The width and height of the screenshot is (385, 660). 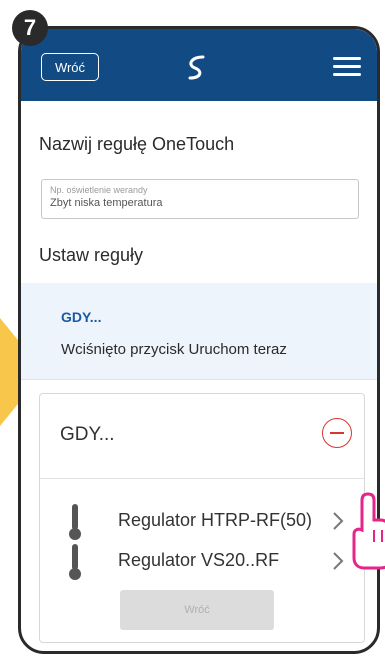 What do you see at coordinates (197, 610) in the screenshot?
I see `back-button-disabled: Wróć` at bounding box center [197, 610].